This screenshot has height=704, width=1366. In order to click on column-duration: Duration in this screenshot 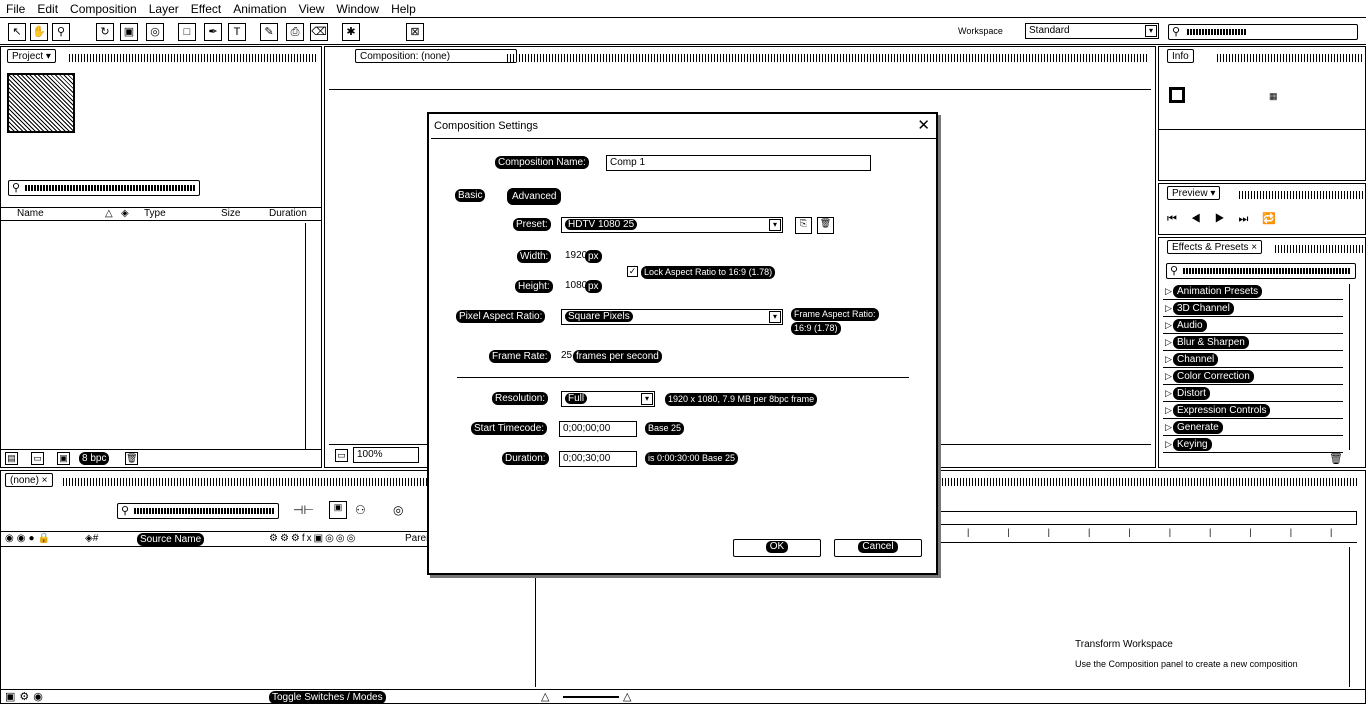, I will do `click(288, 213)`.